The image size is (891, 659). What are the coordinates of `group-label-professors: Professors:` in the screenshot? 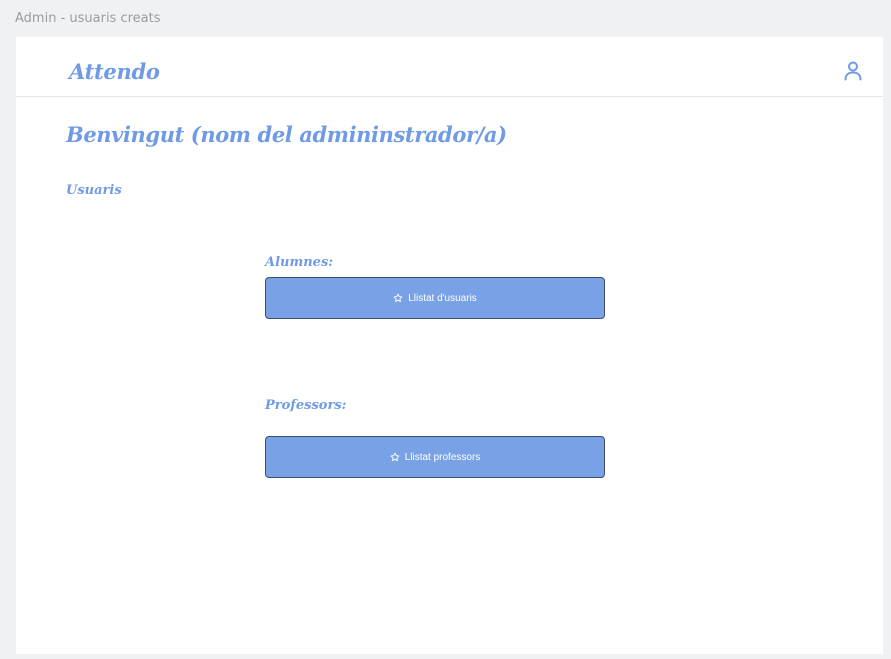 It's located at (306, 405).